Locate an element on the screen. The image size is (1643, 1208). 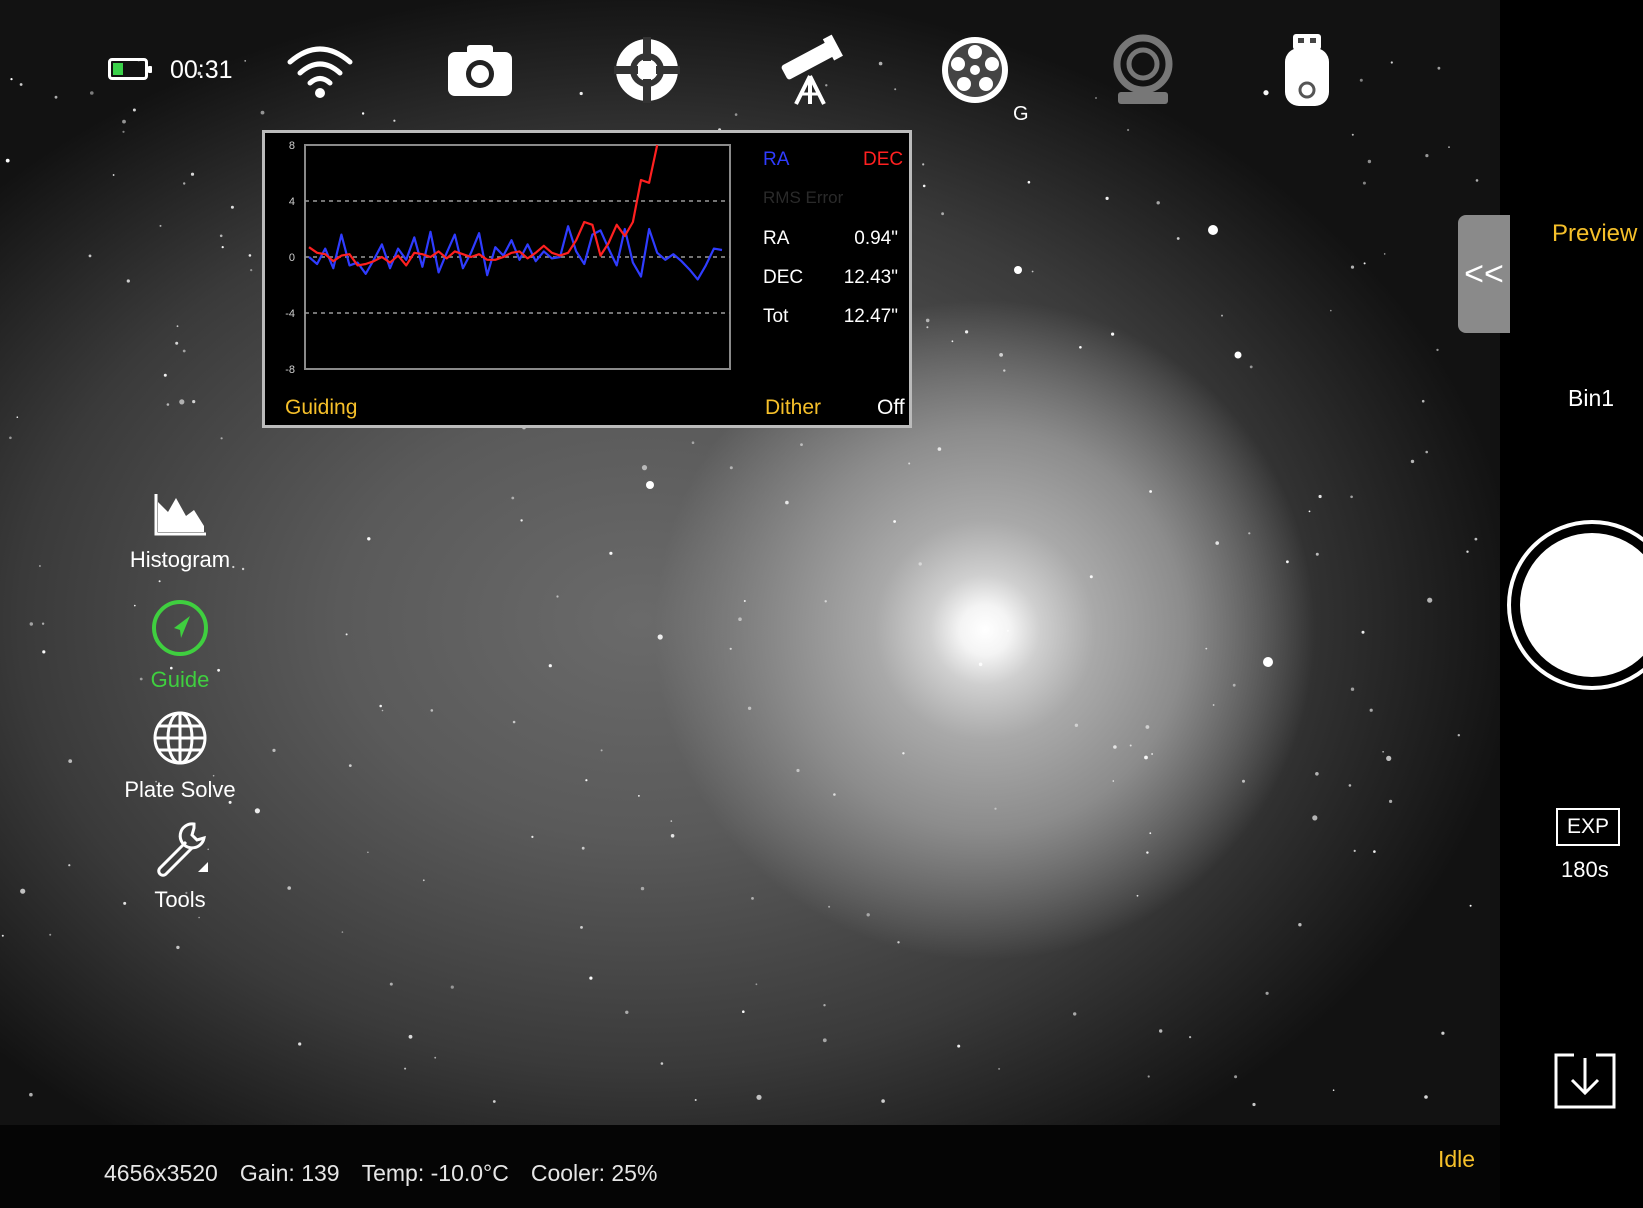
chevron-double-left-icon: << is located at coordinates (1484, 273).